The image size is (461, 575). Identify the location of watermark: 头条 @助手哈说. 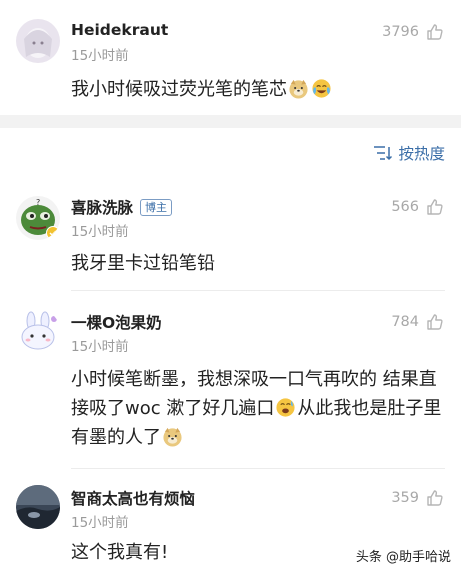
(403, 555).